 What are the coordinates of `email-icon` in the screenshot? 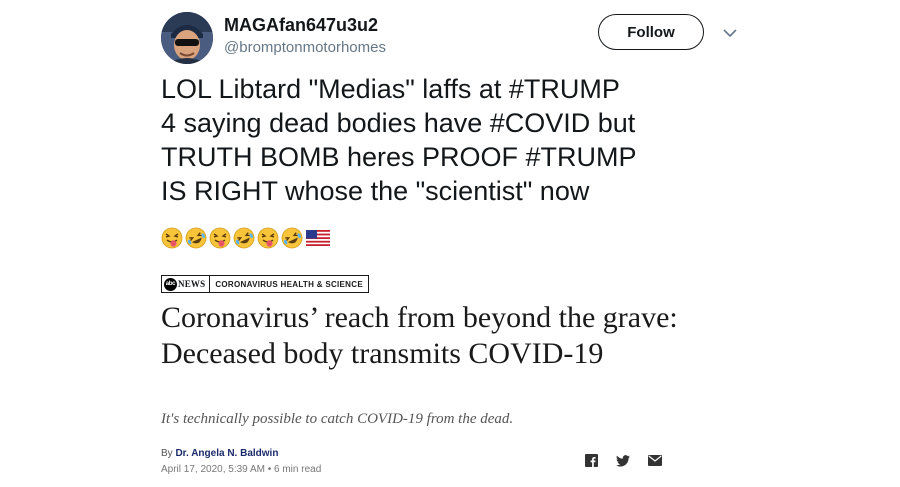 It's located at (655, 460).